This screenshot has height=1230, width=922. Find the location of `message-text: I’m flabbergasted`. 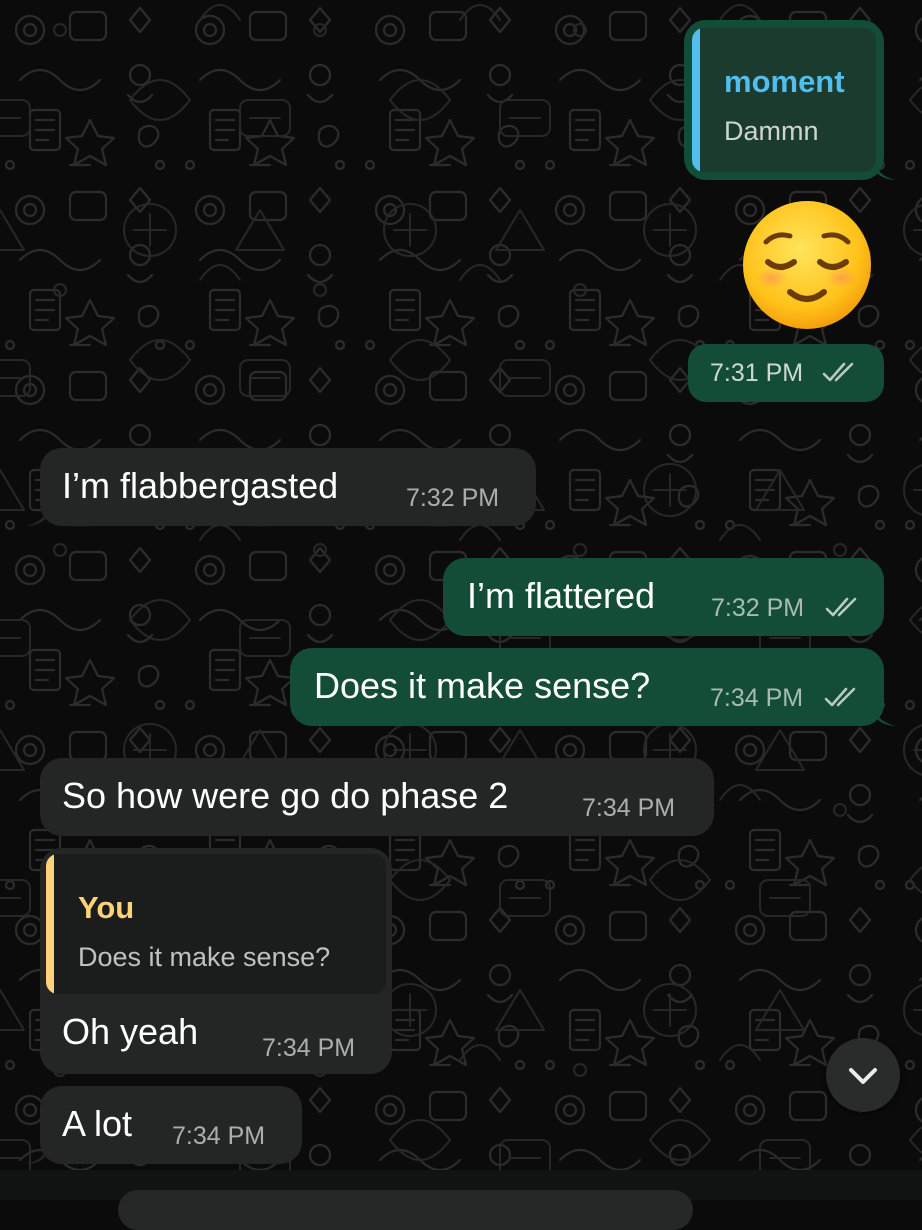

message-text: I’m flabbergasted is located at coordinates (200, 485).